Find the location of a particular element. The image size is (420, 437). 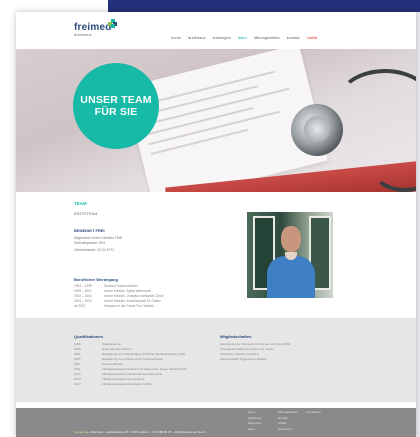

nav-item-kontakt: kontakt is located at coordinates (293, 37).